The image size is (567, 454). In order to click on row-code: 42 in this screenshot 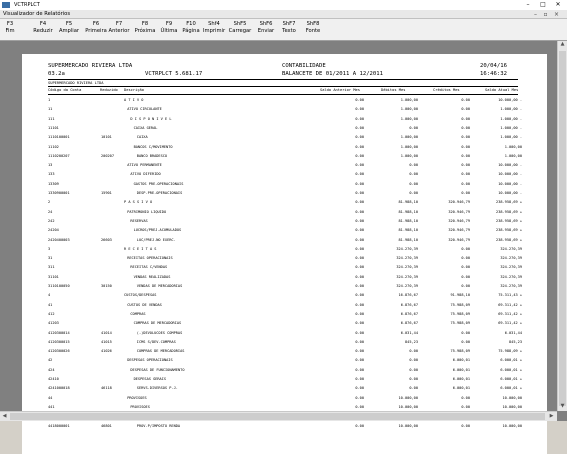, I will do `click(50, 360)`.